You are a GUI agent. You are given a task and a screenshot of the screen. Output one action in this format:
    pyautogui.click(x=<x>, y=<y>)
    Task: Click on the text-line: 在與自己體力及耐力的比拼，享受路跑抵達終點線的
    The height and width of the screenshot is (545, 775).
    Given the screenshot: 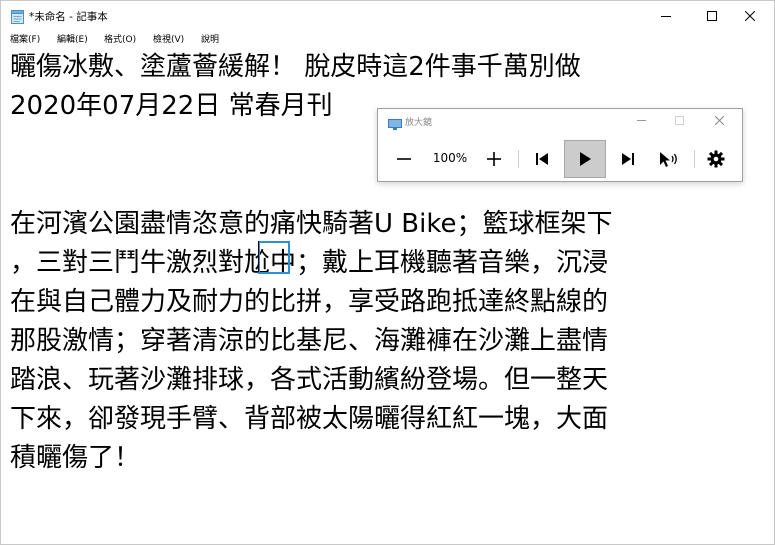 What is the action you would take?
    pyautogui.click(x=309, y=302)
    